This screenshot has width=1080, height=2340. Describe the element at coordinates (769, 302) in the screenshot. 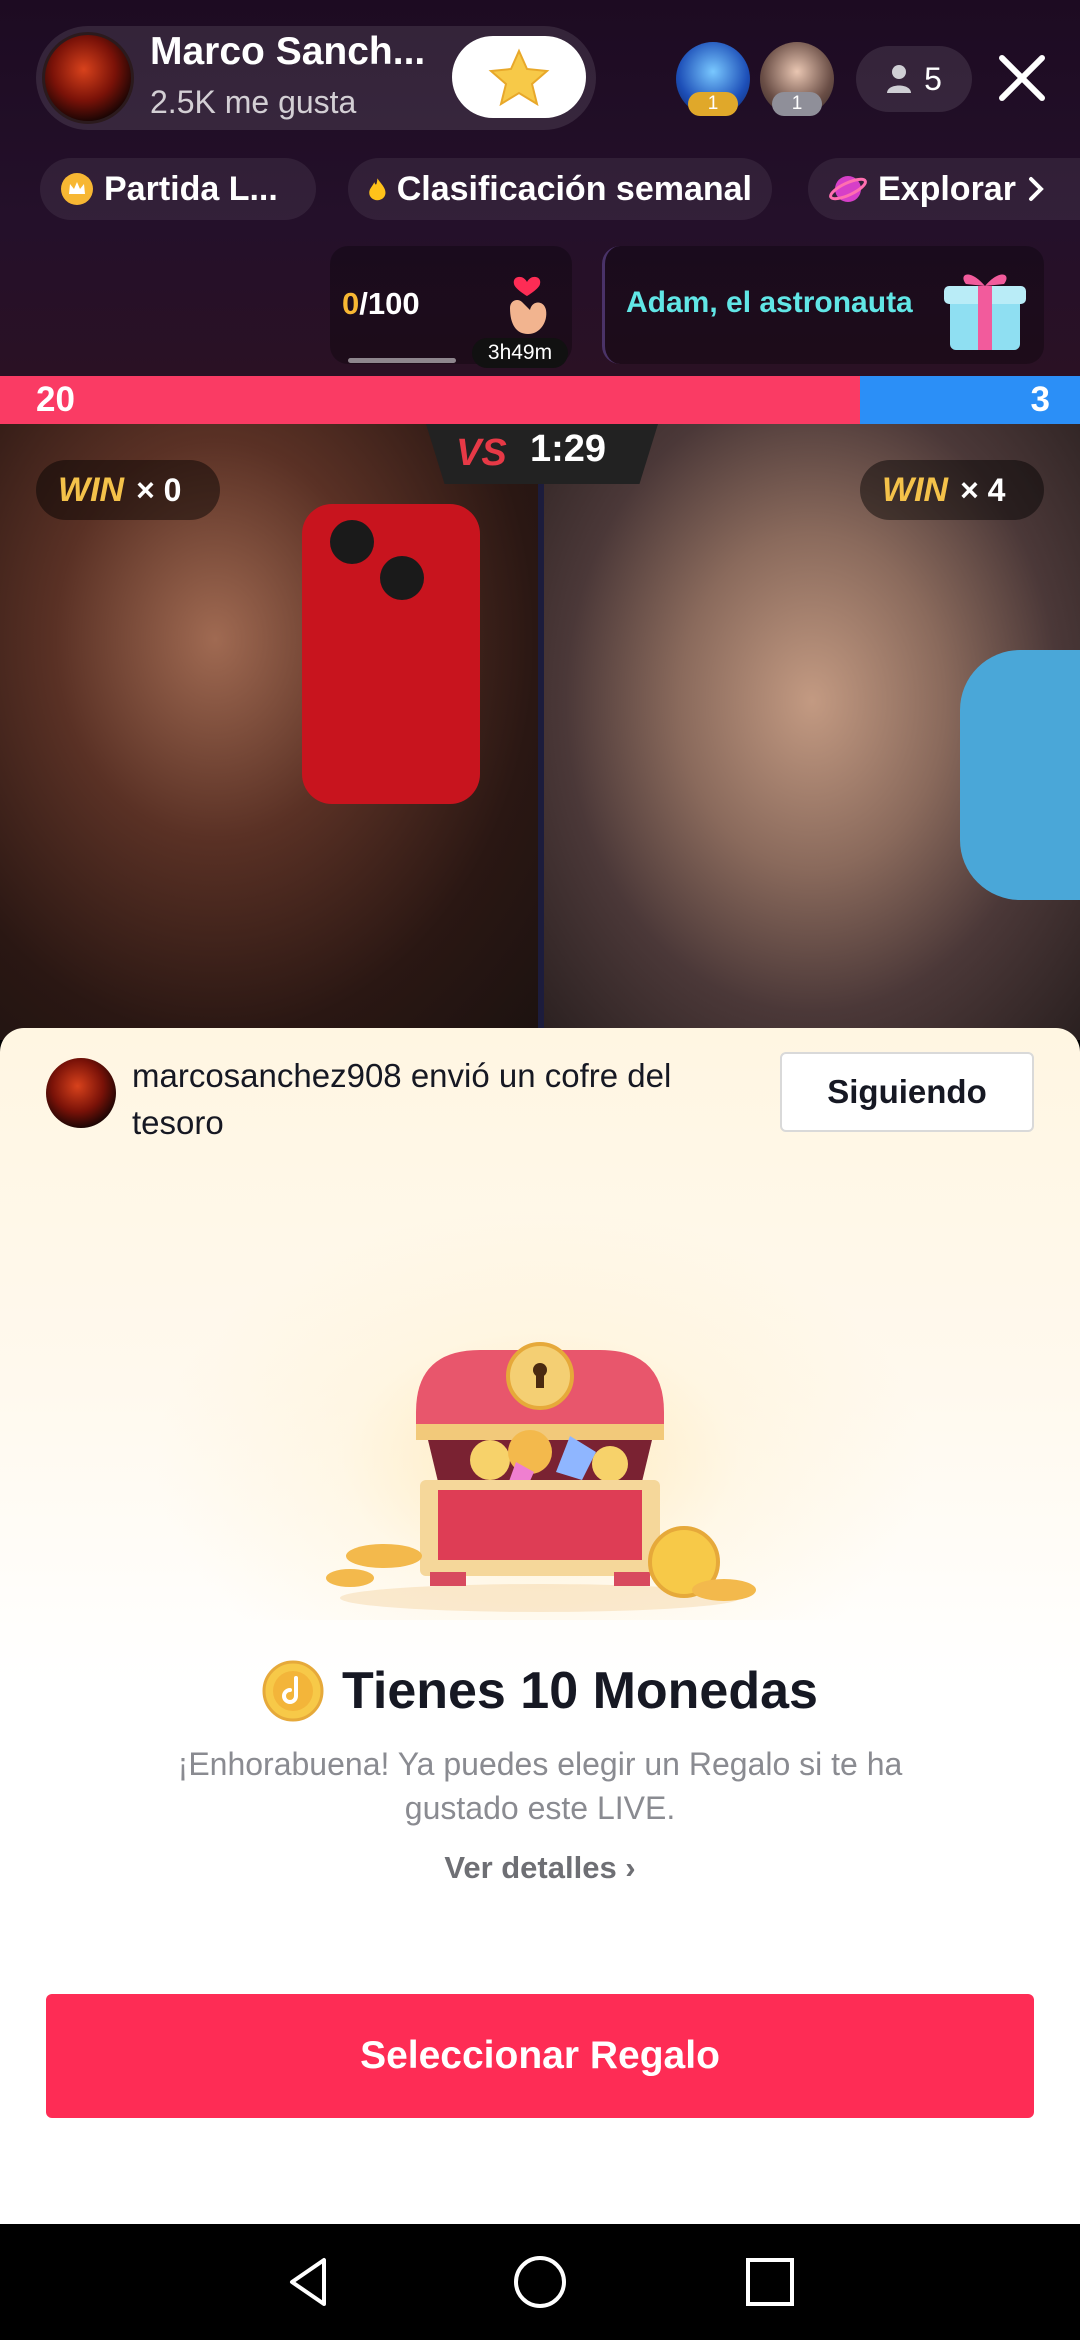

I see `promo-text: Adam, el astronauta` at that location.